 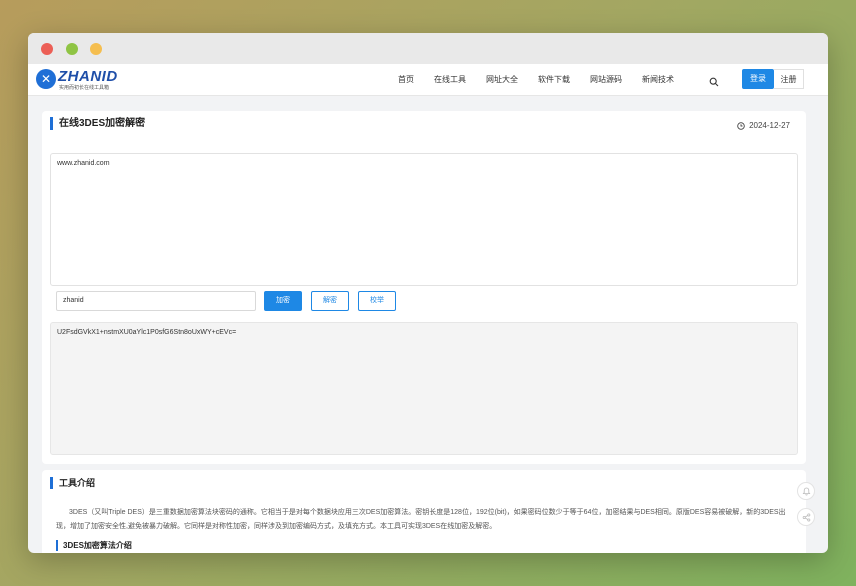 I want to click on nav-link-websites: 网址大全, so click(x=502, y=80).